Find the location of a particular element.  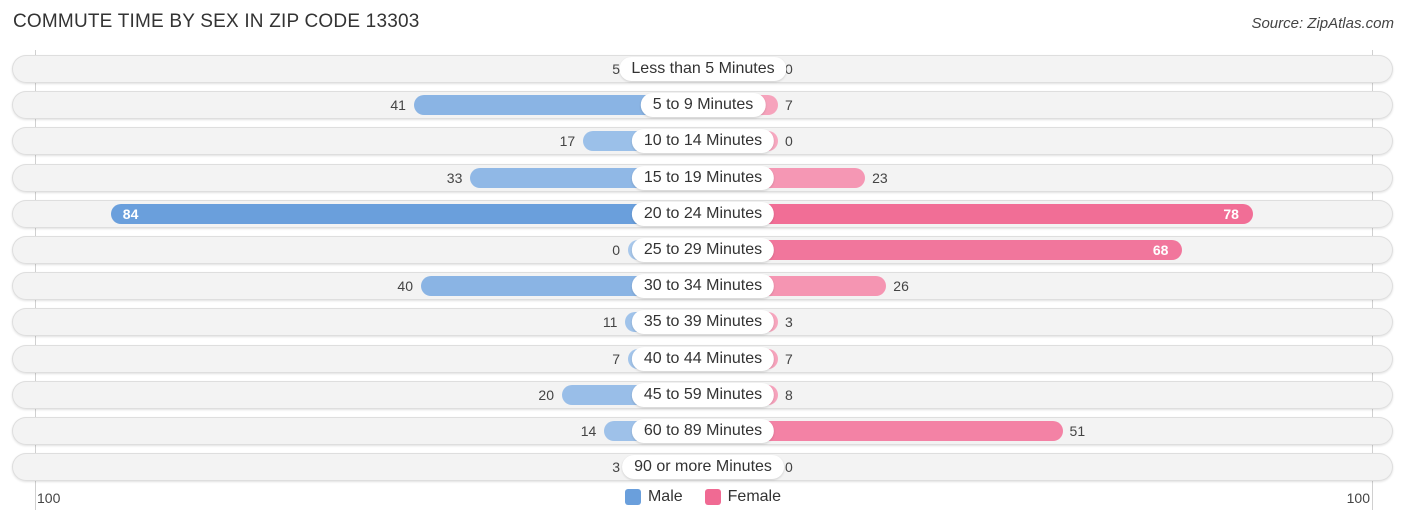

value-label-male: 84 is located at coordinates (130, 213).